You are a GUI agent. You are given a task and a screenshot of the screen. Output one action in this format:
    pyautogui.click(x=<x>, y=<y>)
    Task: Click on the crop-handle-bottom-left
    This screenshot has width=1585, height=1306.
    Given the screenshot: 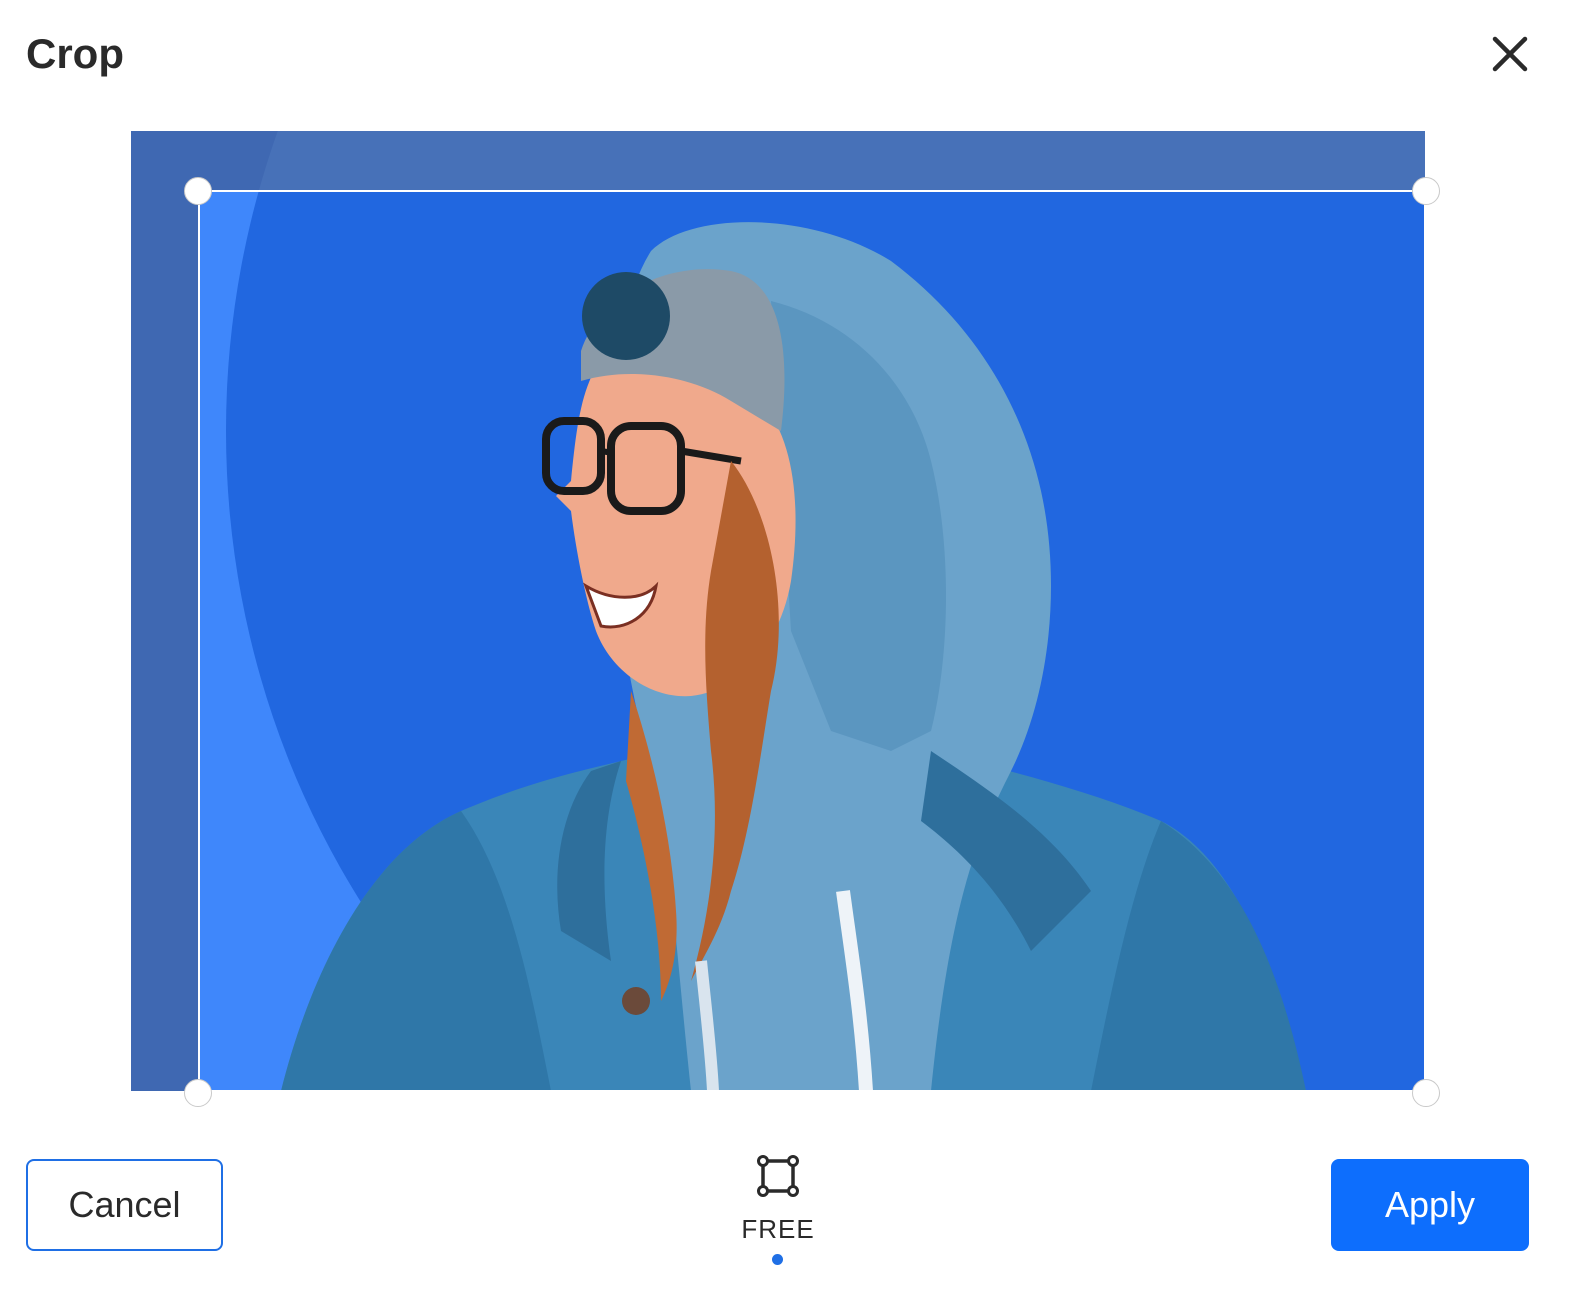 What is the action you would take?
    pyautogui.click(x=198, y=1093)
    